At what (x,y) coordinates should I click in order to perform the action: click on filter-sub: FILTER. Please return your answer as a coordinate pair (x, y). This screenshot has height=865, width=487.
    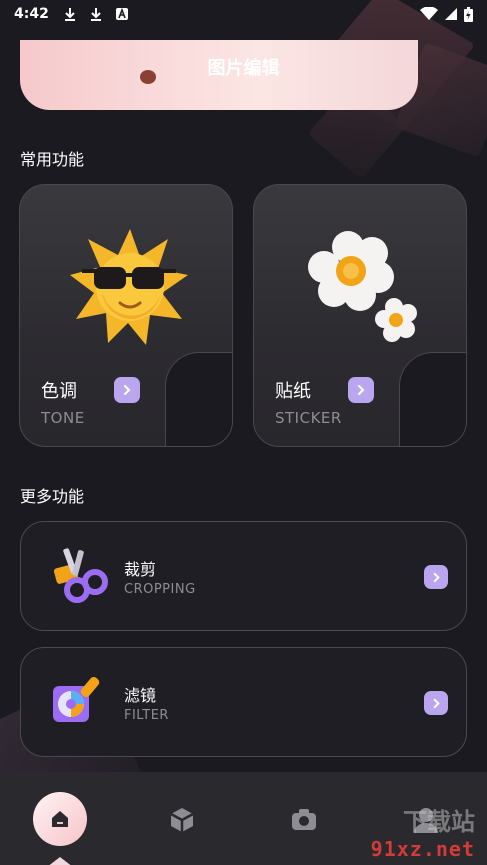
    Looking at the image, I should click on (146, 715).